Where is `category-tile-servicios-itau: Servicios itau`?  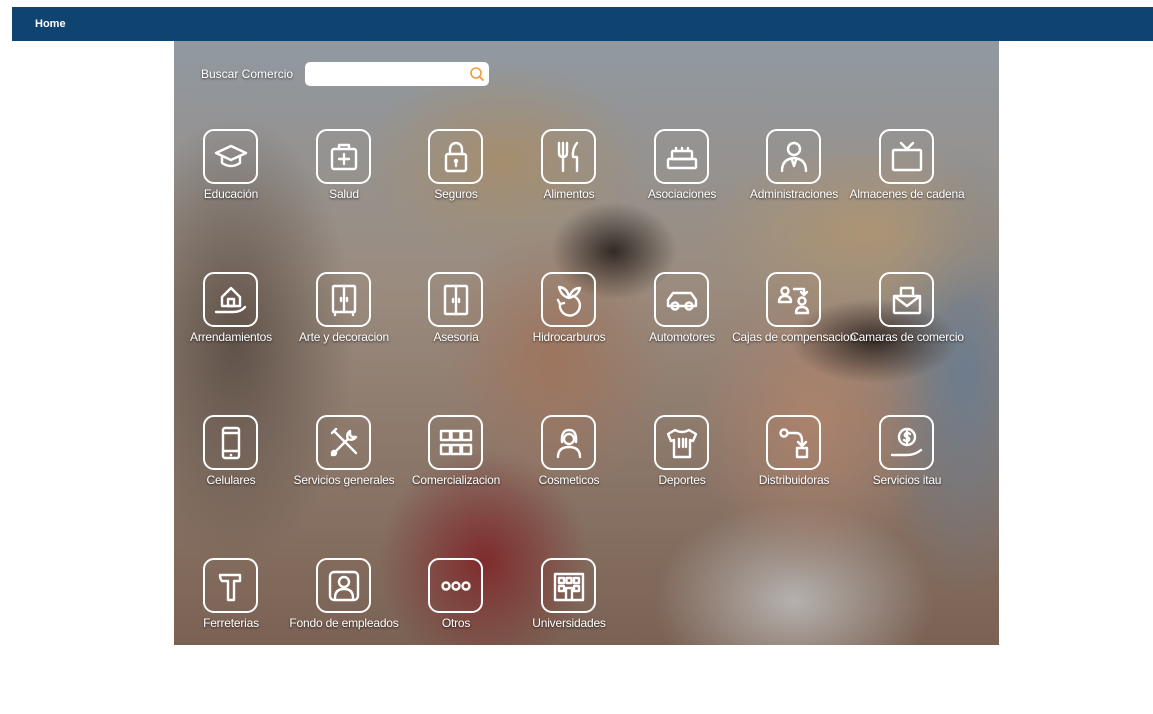
category-tile-servicios-itau: Servicios itau is located at coordinates (907, 475).